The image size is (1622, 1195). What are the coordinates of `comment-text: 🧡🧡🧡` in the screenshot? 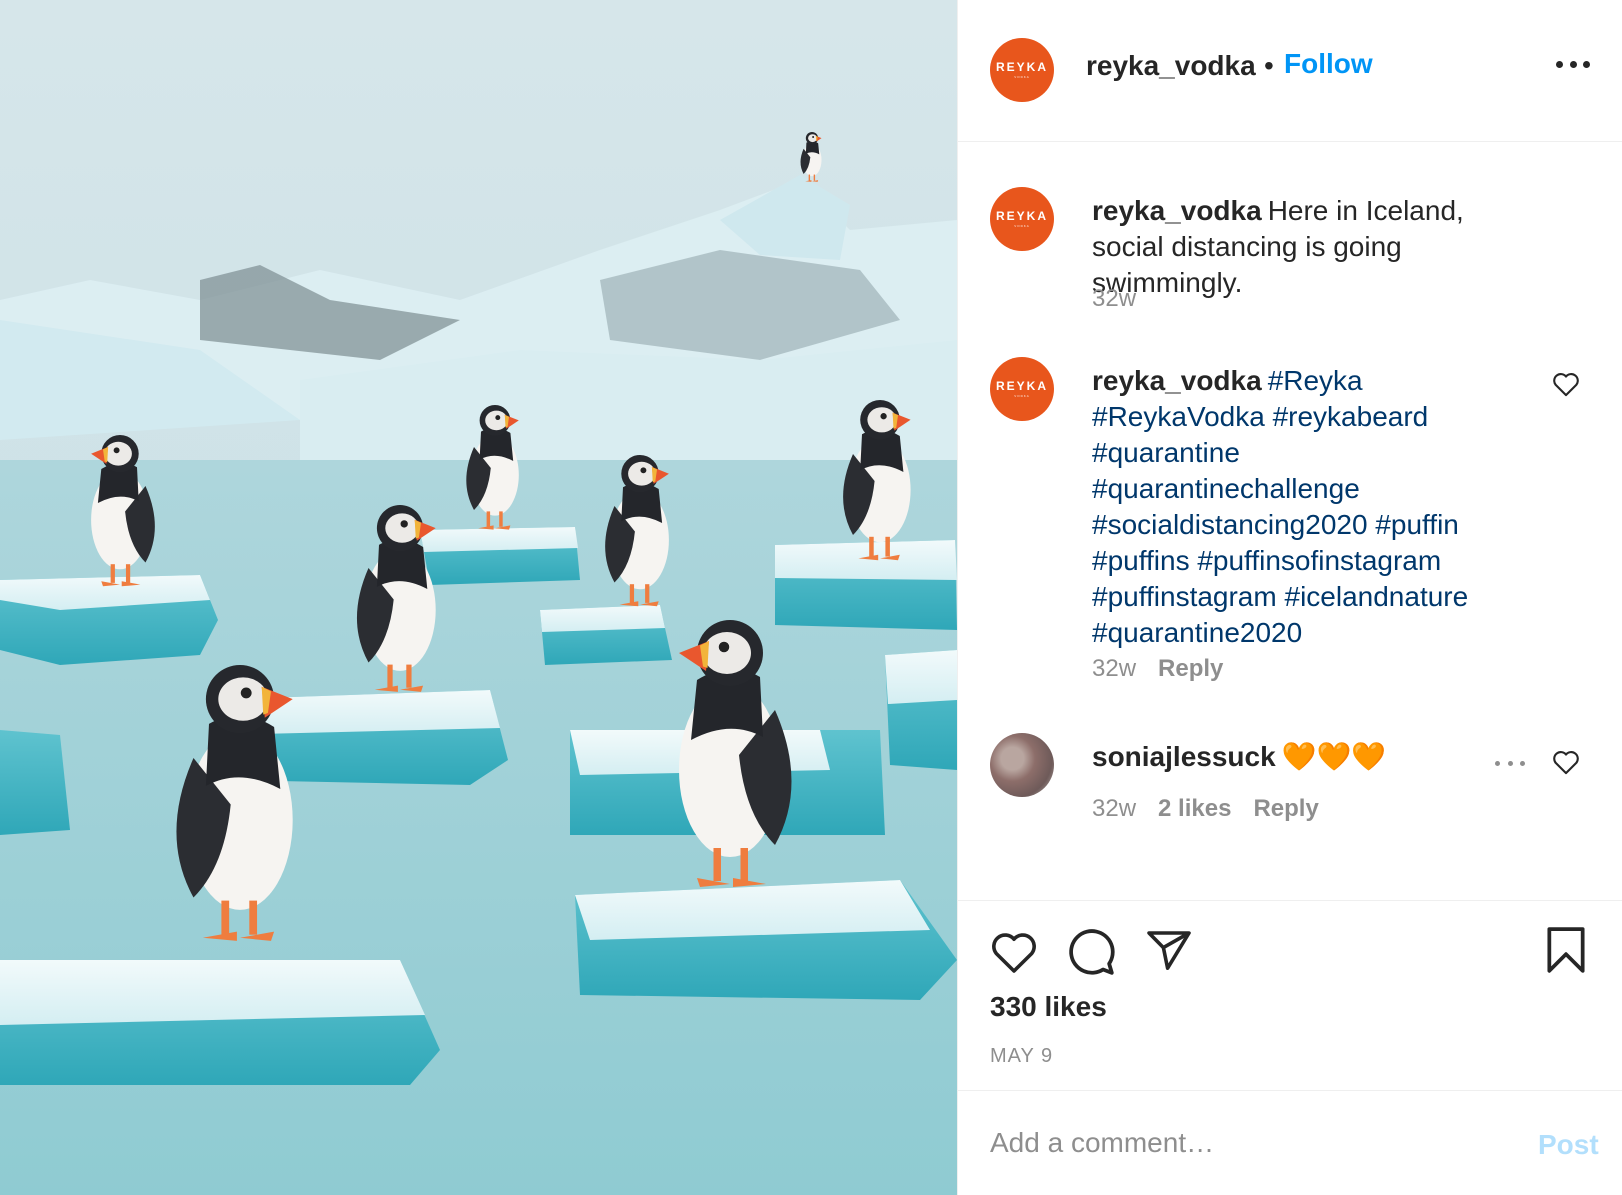 It's located at (1334, 756).